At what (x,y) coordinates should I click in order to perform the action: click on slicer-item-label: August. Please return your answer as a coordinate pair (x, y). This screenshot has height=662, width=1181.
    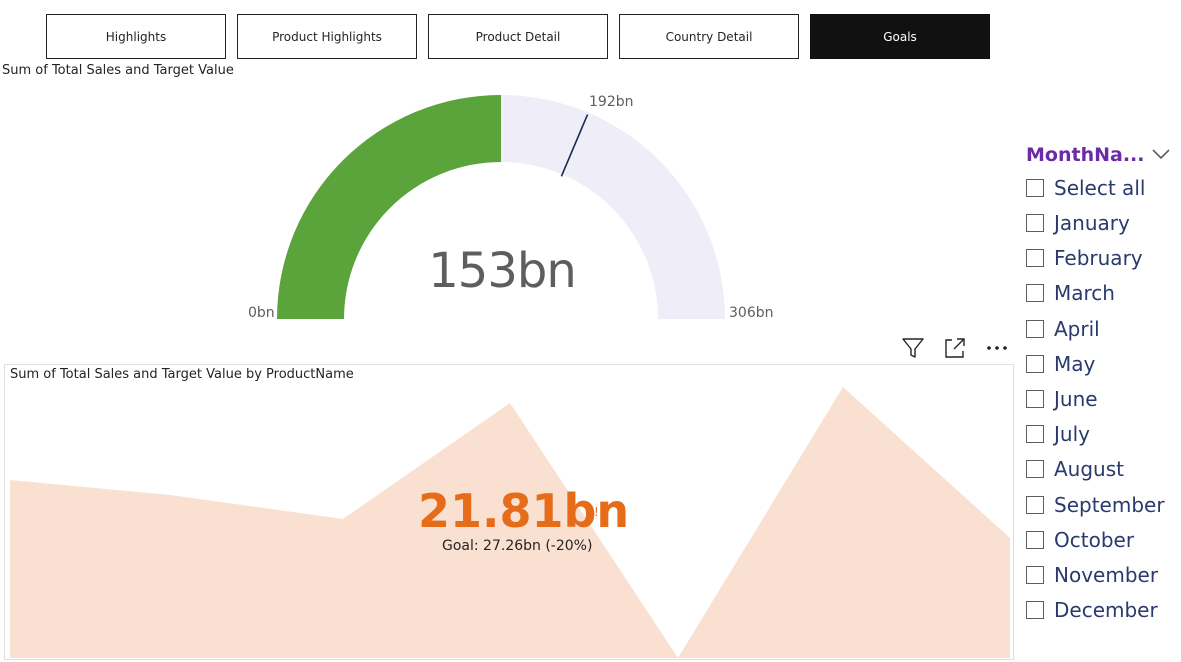
    Looking at the image, I should click on (1089, 469).